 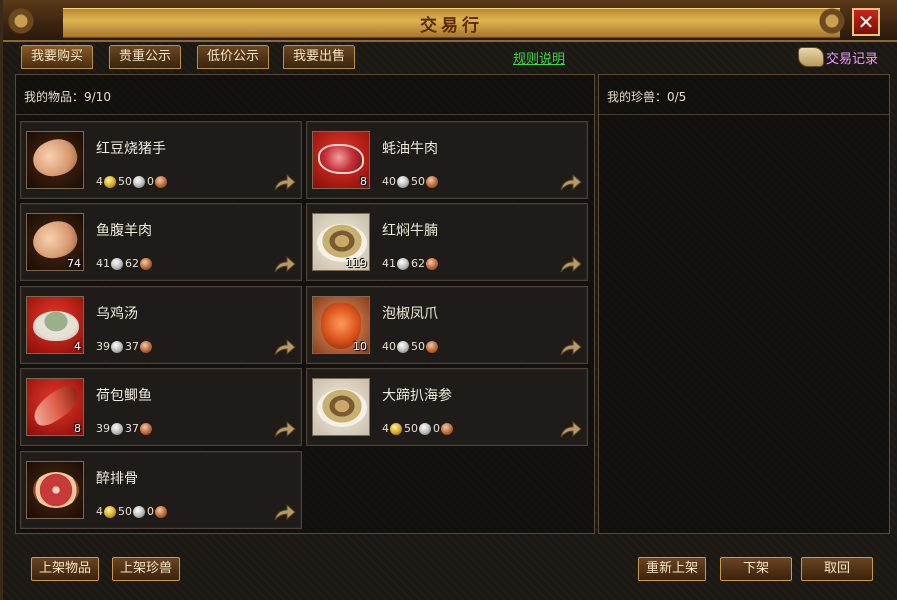 What do you see at coordinates (233, 57) in the screenshot?
I see `tab-low-price-notice: 低价公示` at bounding box center [233, 57].